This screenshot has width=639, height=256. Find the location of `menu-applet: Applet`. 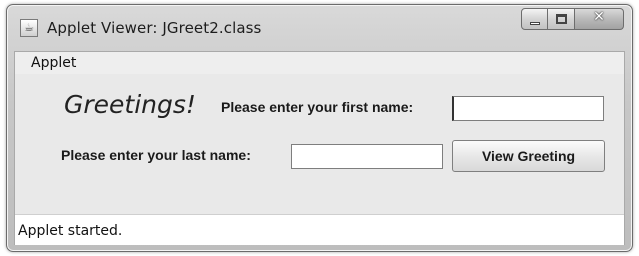

menu-applet: Applet is located at coordinates (53, 63).